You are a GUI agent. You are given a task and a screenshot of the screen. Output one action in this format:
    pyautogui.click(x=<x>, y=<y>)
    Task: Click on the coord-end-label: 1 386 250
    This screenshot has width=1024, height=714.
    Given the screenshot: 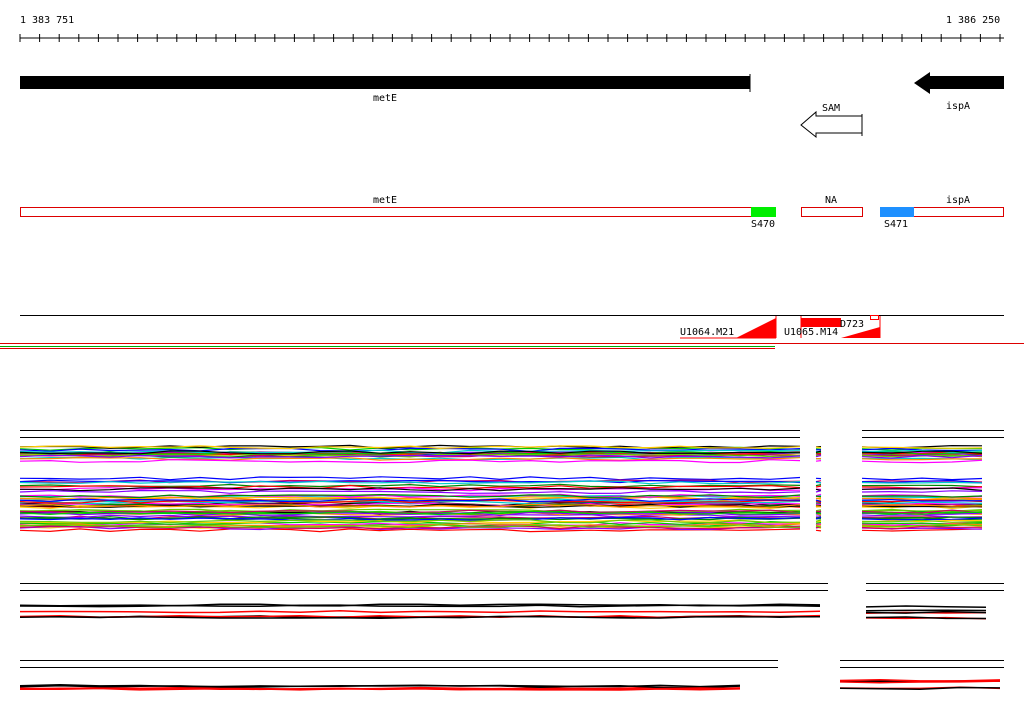 What is the action you would take?
    pyautogui.click(x=973, y=20)
    